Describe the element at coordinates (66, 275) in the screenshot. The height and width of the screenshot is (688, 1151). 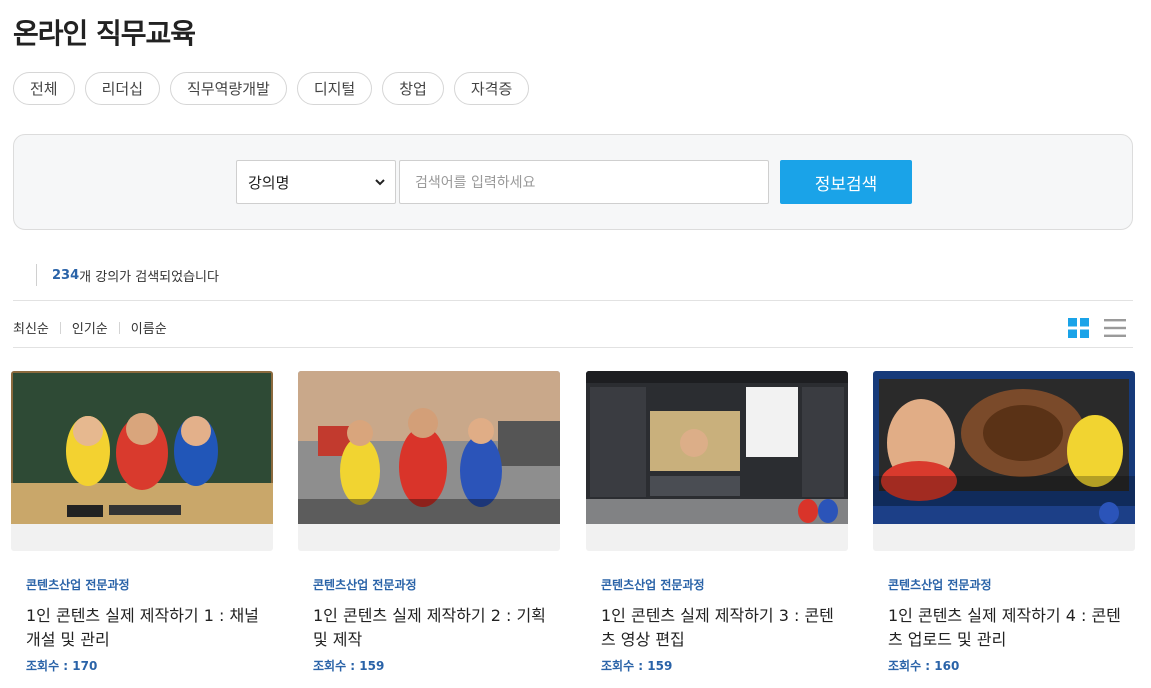
I see `result-count: 234` at that location.